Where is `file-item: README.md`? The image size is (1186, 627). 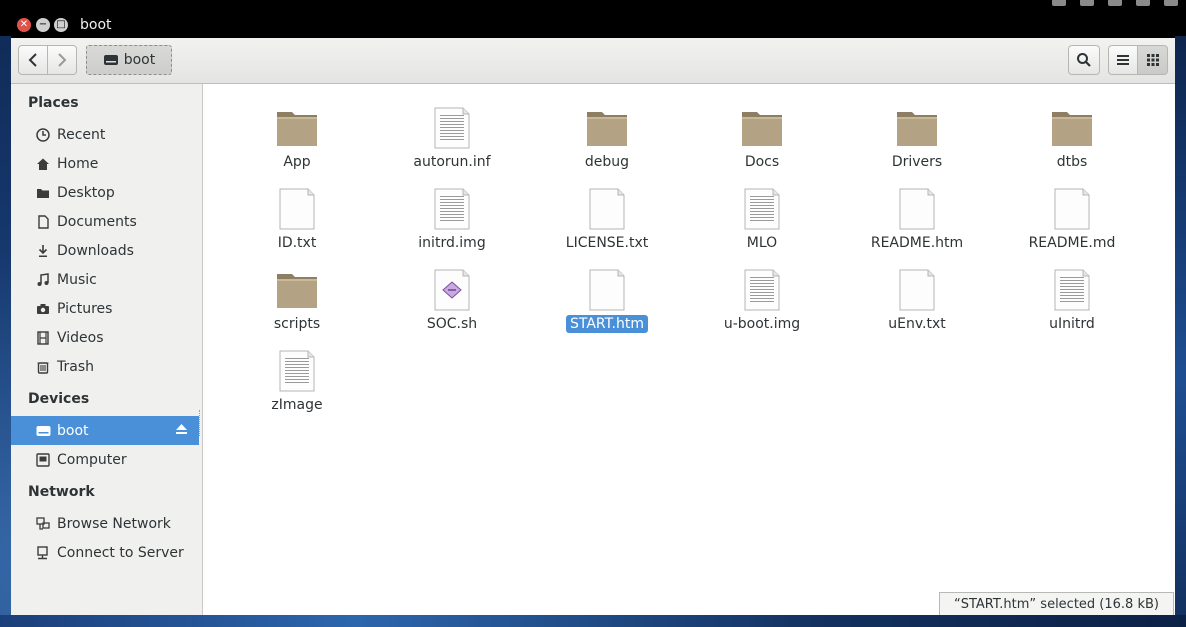 file-item: README.md is located at coordinates (1072, 213).